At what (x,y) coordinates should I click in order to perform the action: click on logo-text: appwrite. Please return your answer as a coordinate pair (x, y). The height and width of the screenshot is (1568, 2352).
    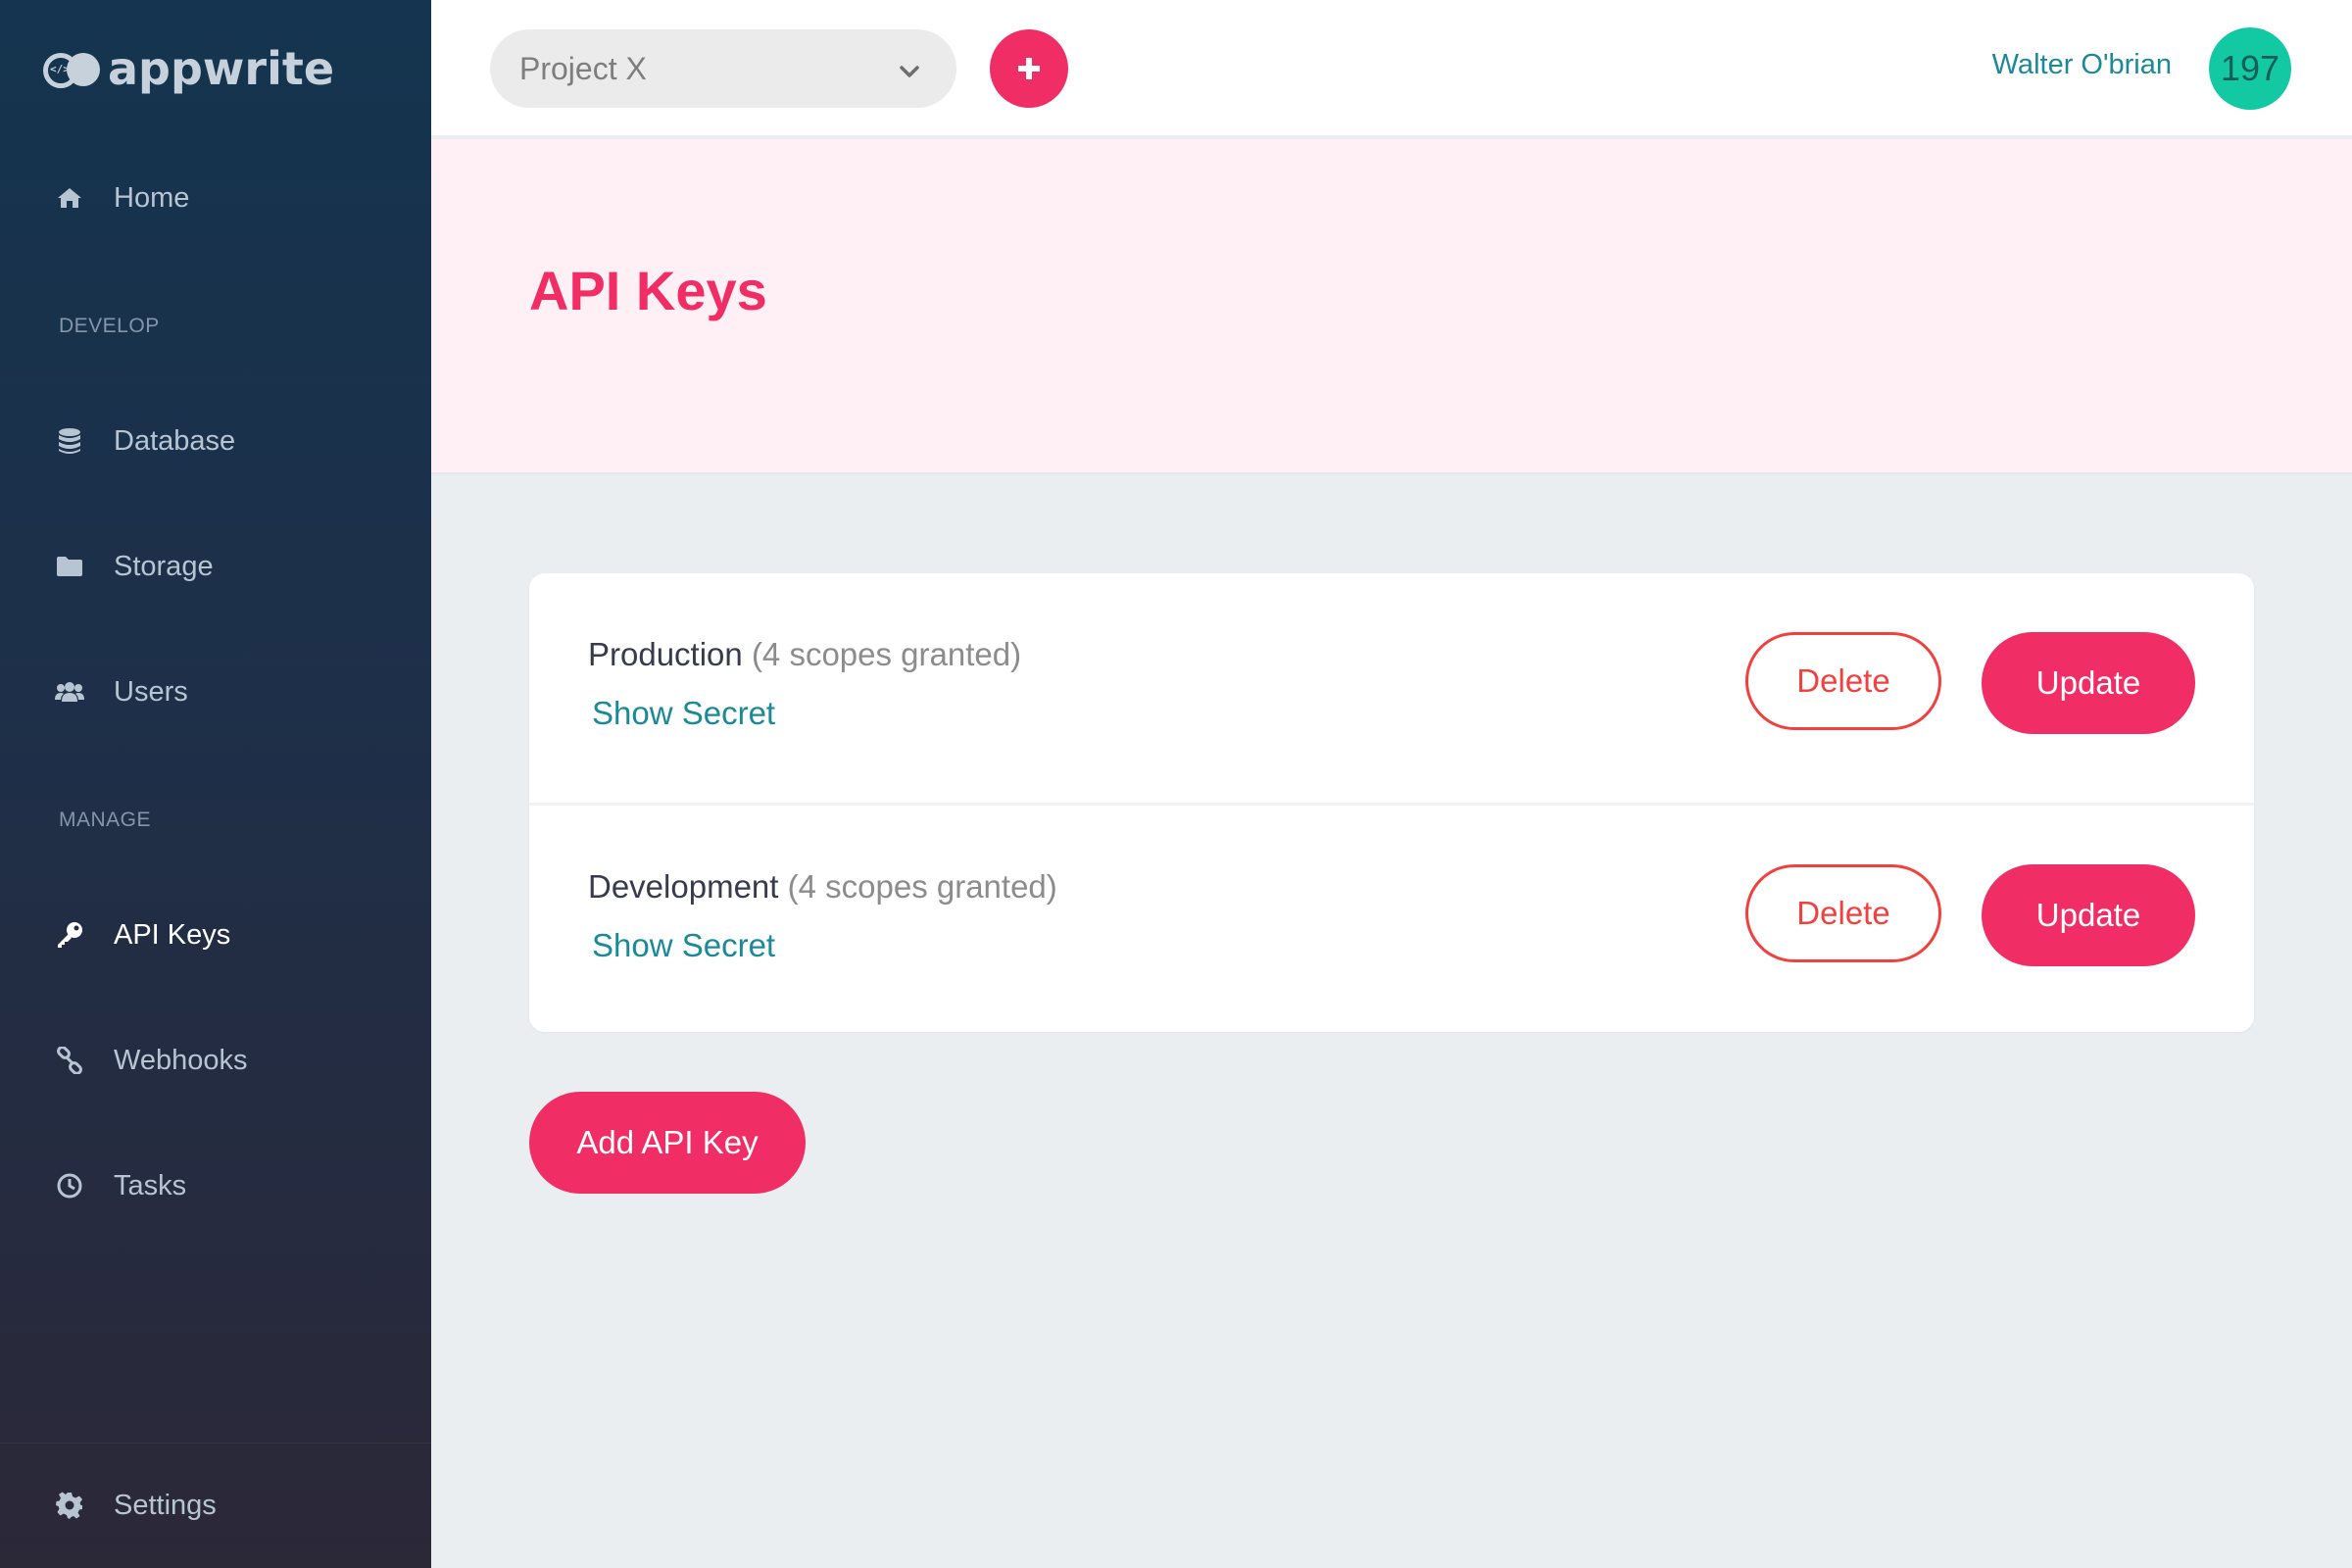
    Looking at the image, I should click on (221, 68).